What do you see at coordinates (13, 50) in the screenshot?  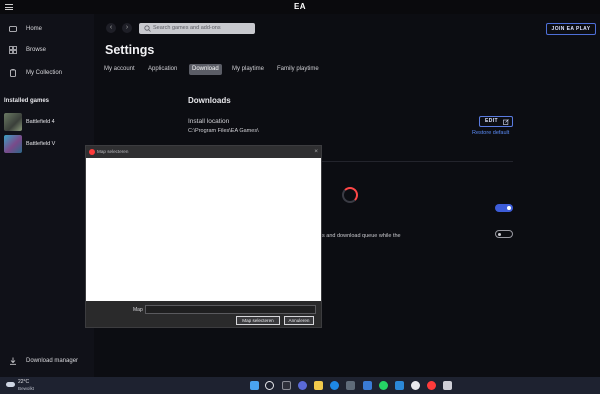 I see `browse-icon` at bounding box center [13, 50].